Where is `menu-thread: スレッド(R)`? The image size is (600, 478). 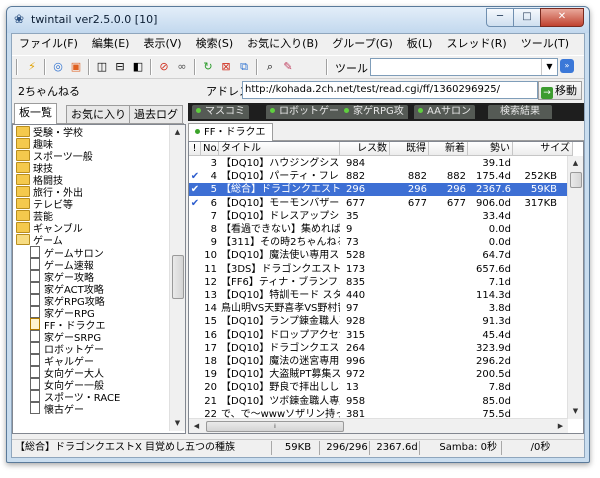 menu-thread: スレッド(R) is located at coordinates (476, 44).